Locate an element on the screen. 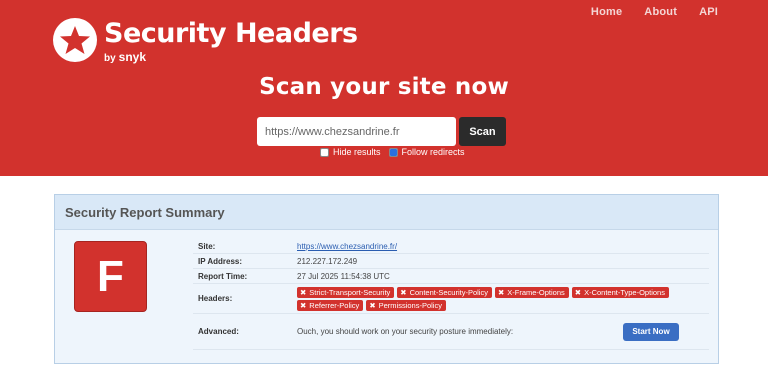  header-badge: ✖ Content-Security-Policy is located at coordinates (444, 292).